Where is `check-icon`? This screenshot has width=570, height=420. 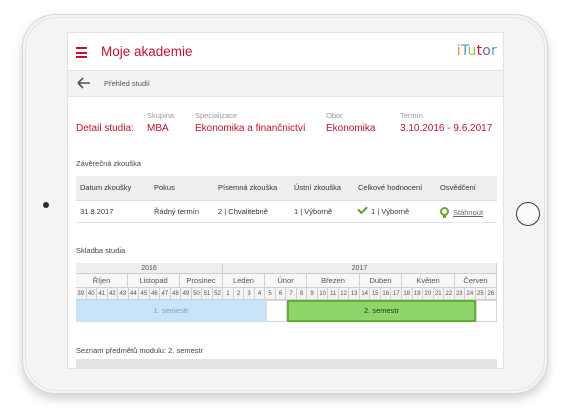 check-icon is located at coordinates (362, 208).